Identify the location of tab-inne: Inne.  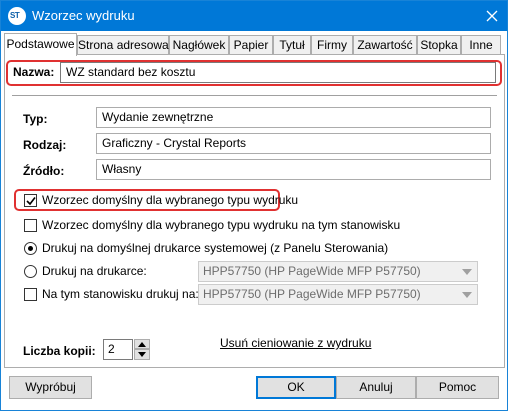
(481, 45).